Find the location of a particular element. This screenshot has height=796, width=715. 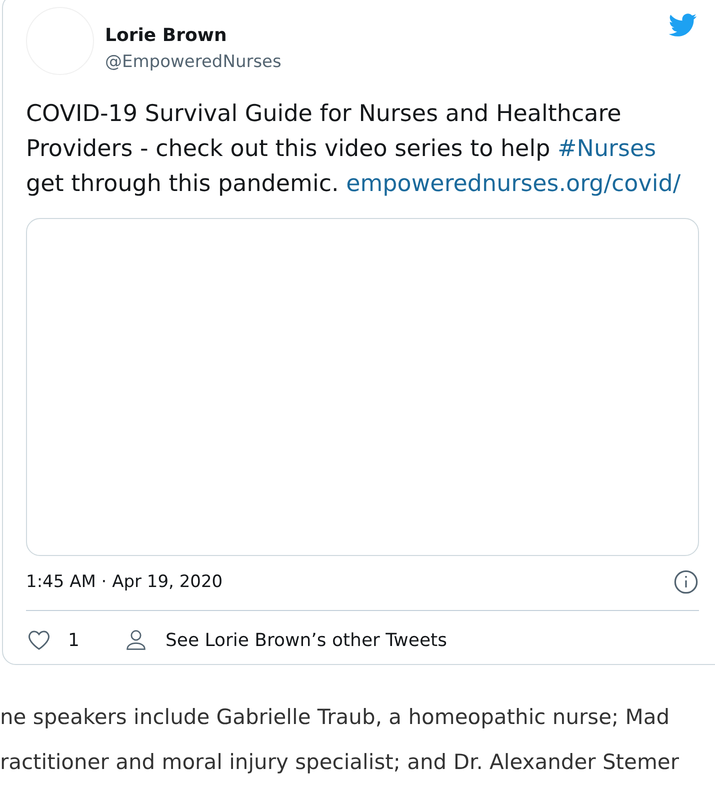

bird-icon is located at coordinates (683, 25).